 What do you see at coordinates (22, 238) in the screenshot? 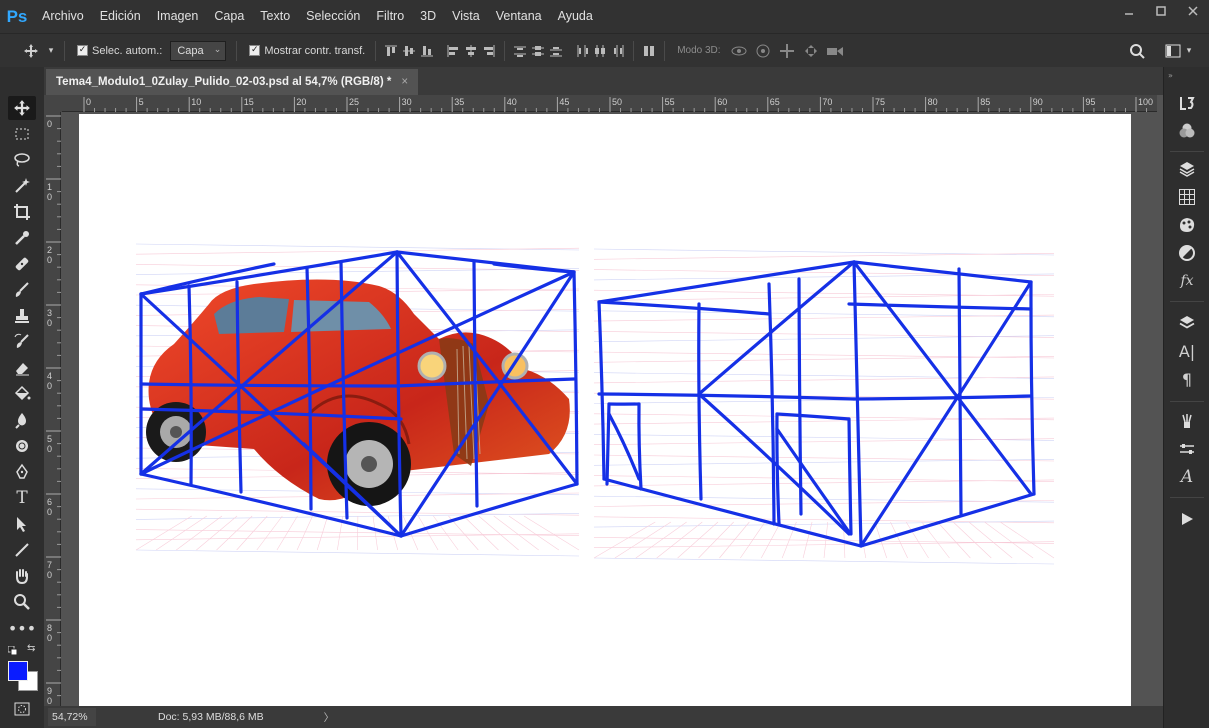
I see `eyedropper-icon` at bounding box center [22, 238].